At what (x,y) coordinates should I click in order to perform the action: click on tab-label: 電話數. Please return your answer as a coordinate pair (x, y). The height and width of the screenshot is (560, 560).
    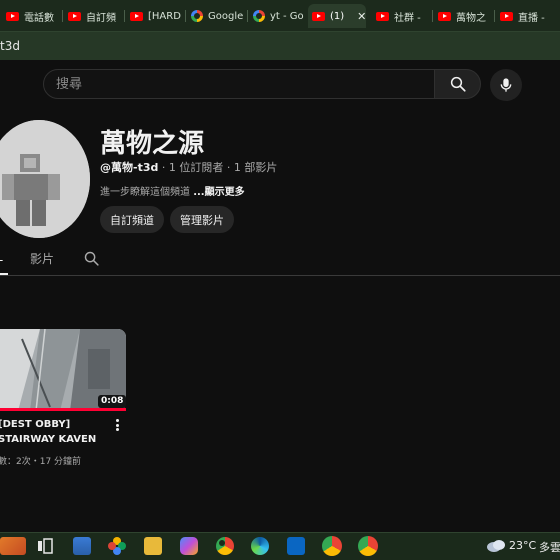
    Looking at the image, I should click on (39, 18).